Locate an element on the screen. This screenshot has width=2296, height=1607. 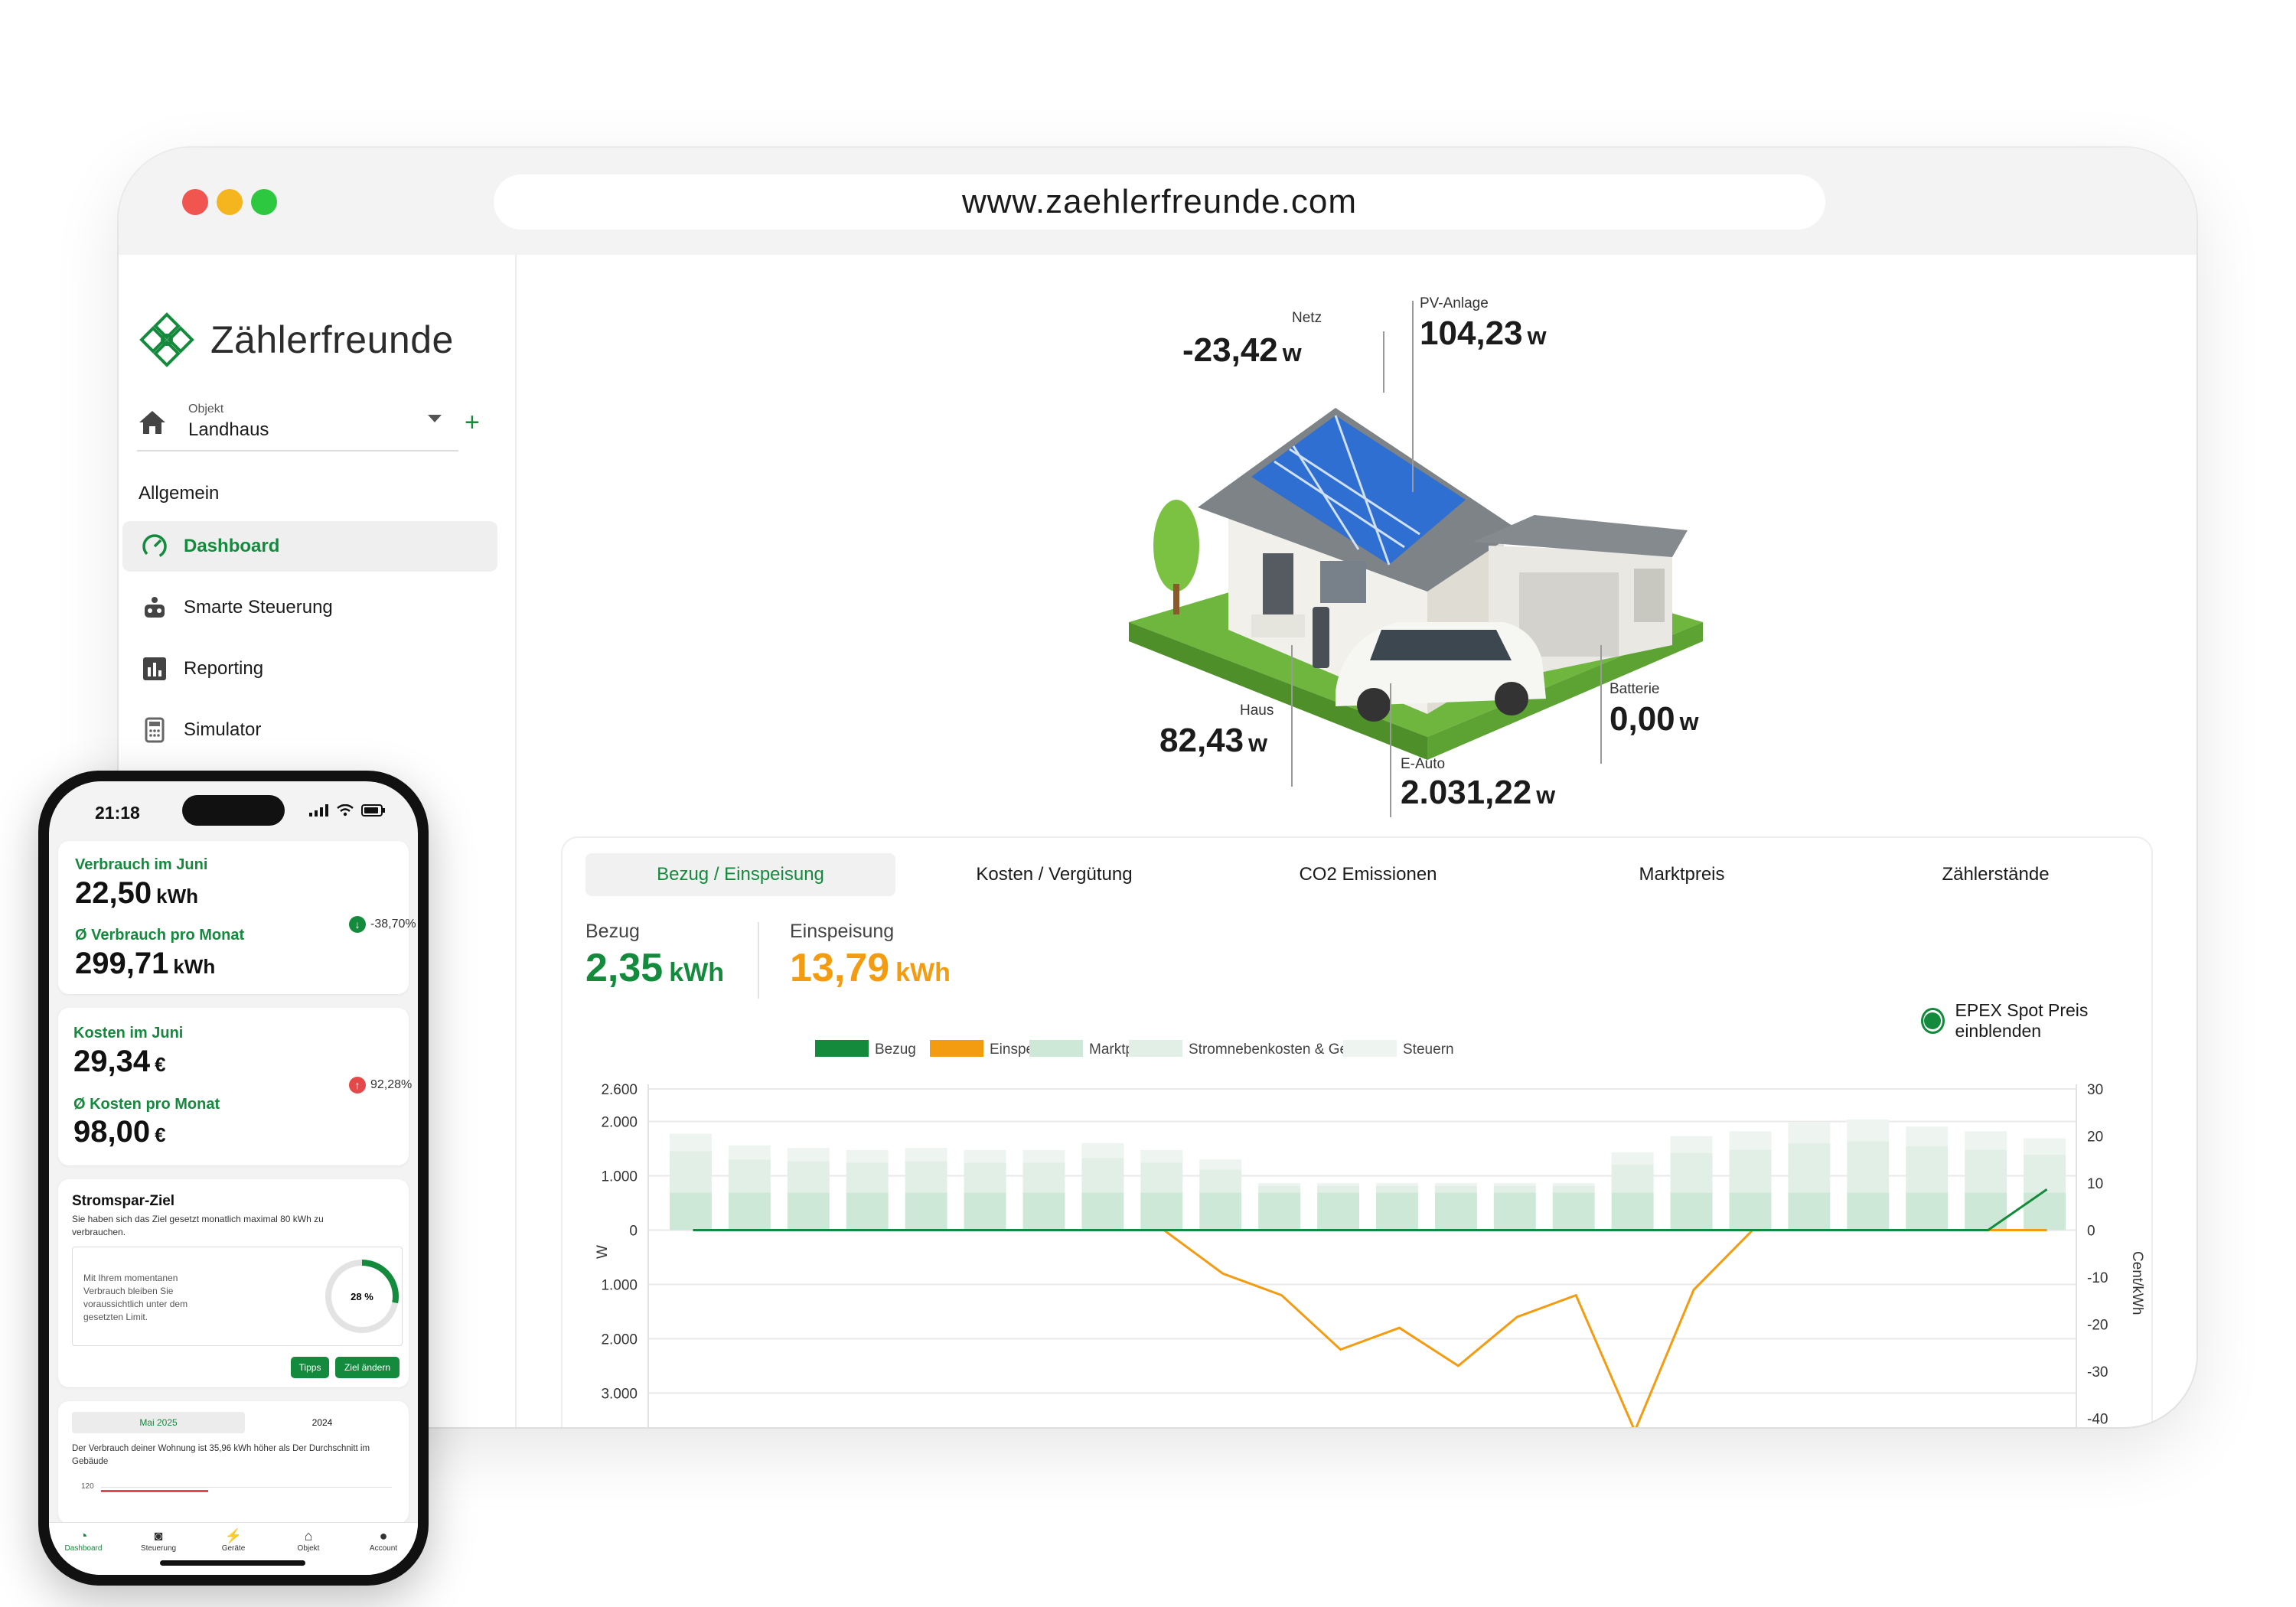
nav-steuerung: ◙ Steuerung is located at coordinates (158, 1540).